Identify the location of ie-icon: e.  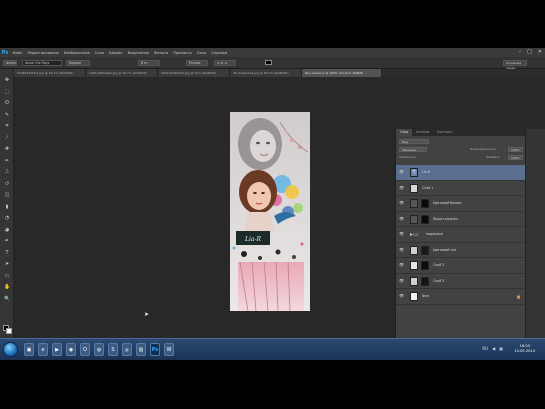
(43, 349).